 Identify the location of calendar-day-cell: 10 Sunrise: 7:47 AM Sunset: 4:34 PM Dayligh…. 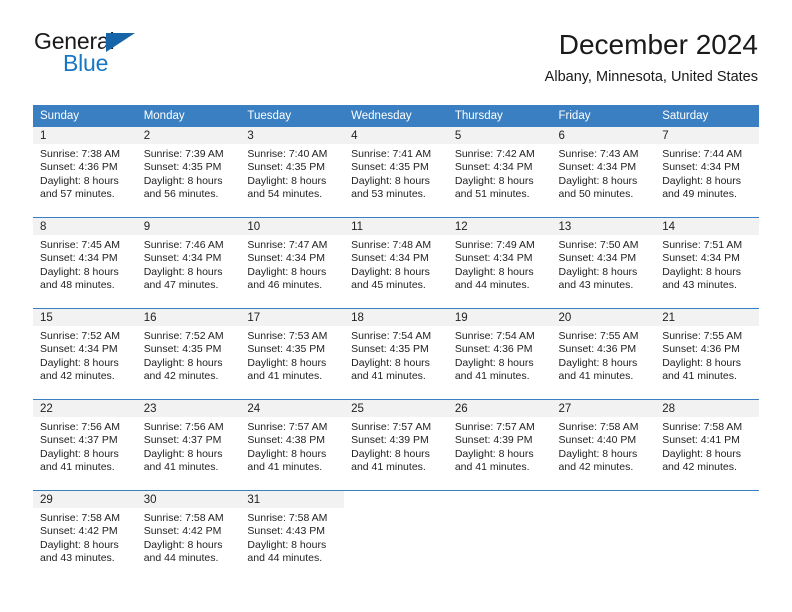
(292, 257).